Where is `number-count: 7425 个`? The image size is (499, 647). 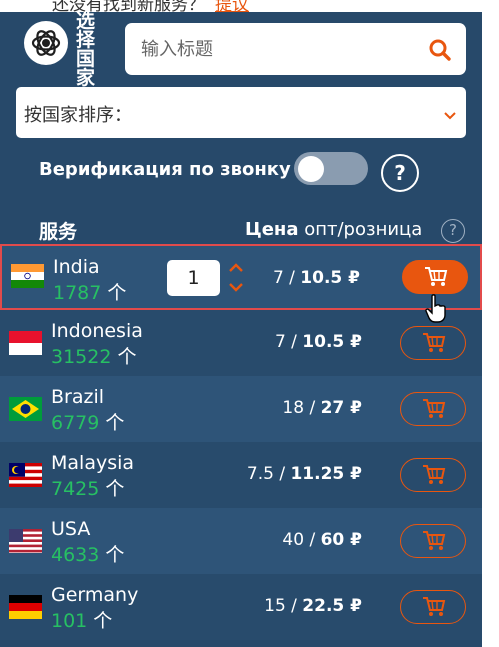 number-count: 7425 个 is located at coordinates (88, 489).